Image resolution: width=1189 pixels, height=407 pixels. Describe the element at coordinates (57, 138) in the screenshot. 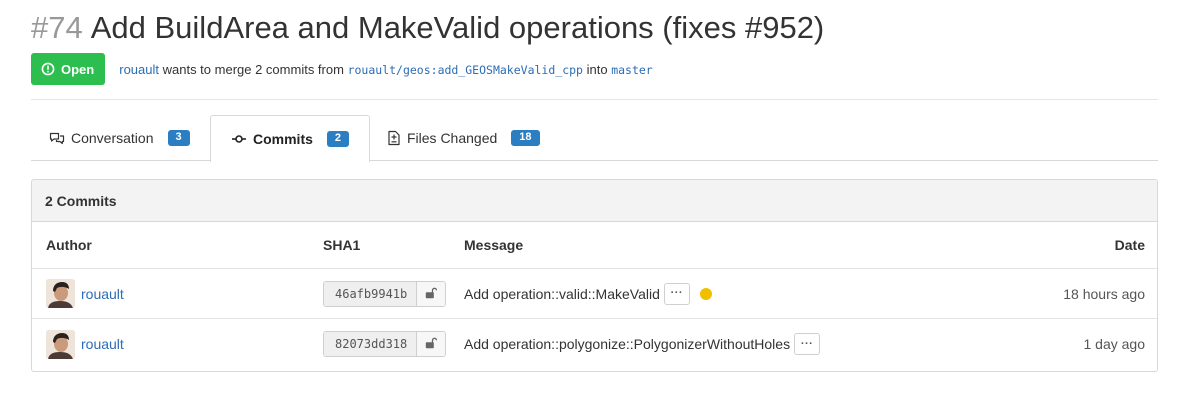

I see `comment-icon` at that location.